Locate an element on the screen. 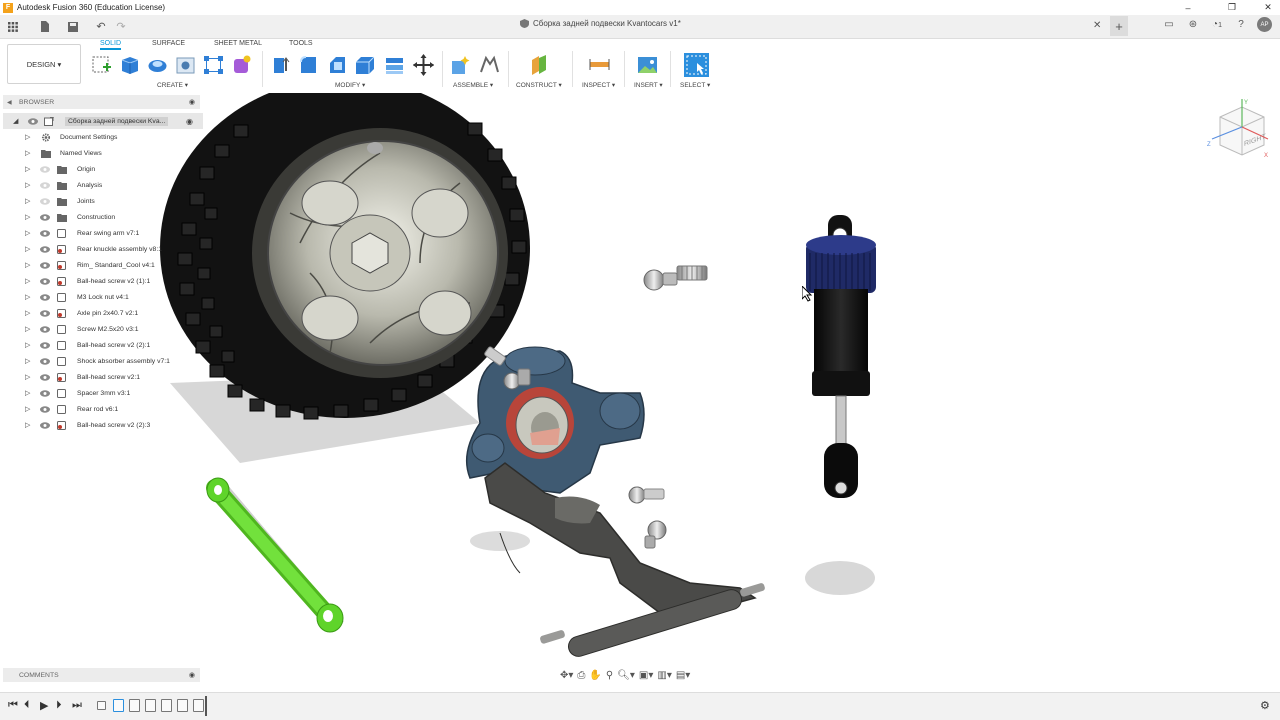 The width and height of the screenshot is (1280, 720). rear-rod is located at coordinates (275, 555).